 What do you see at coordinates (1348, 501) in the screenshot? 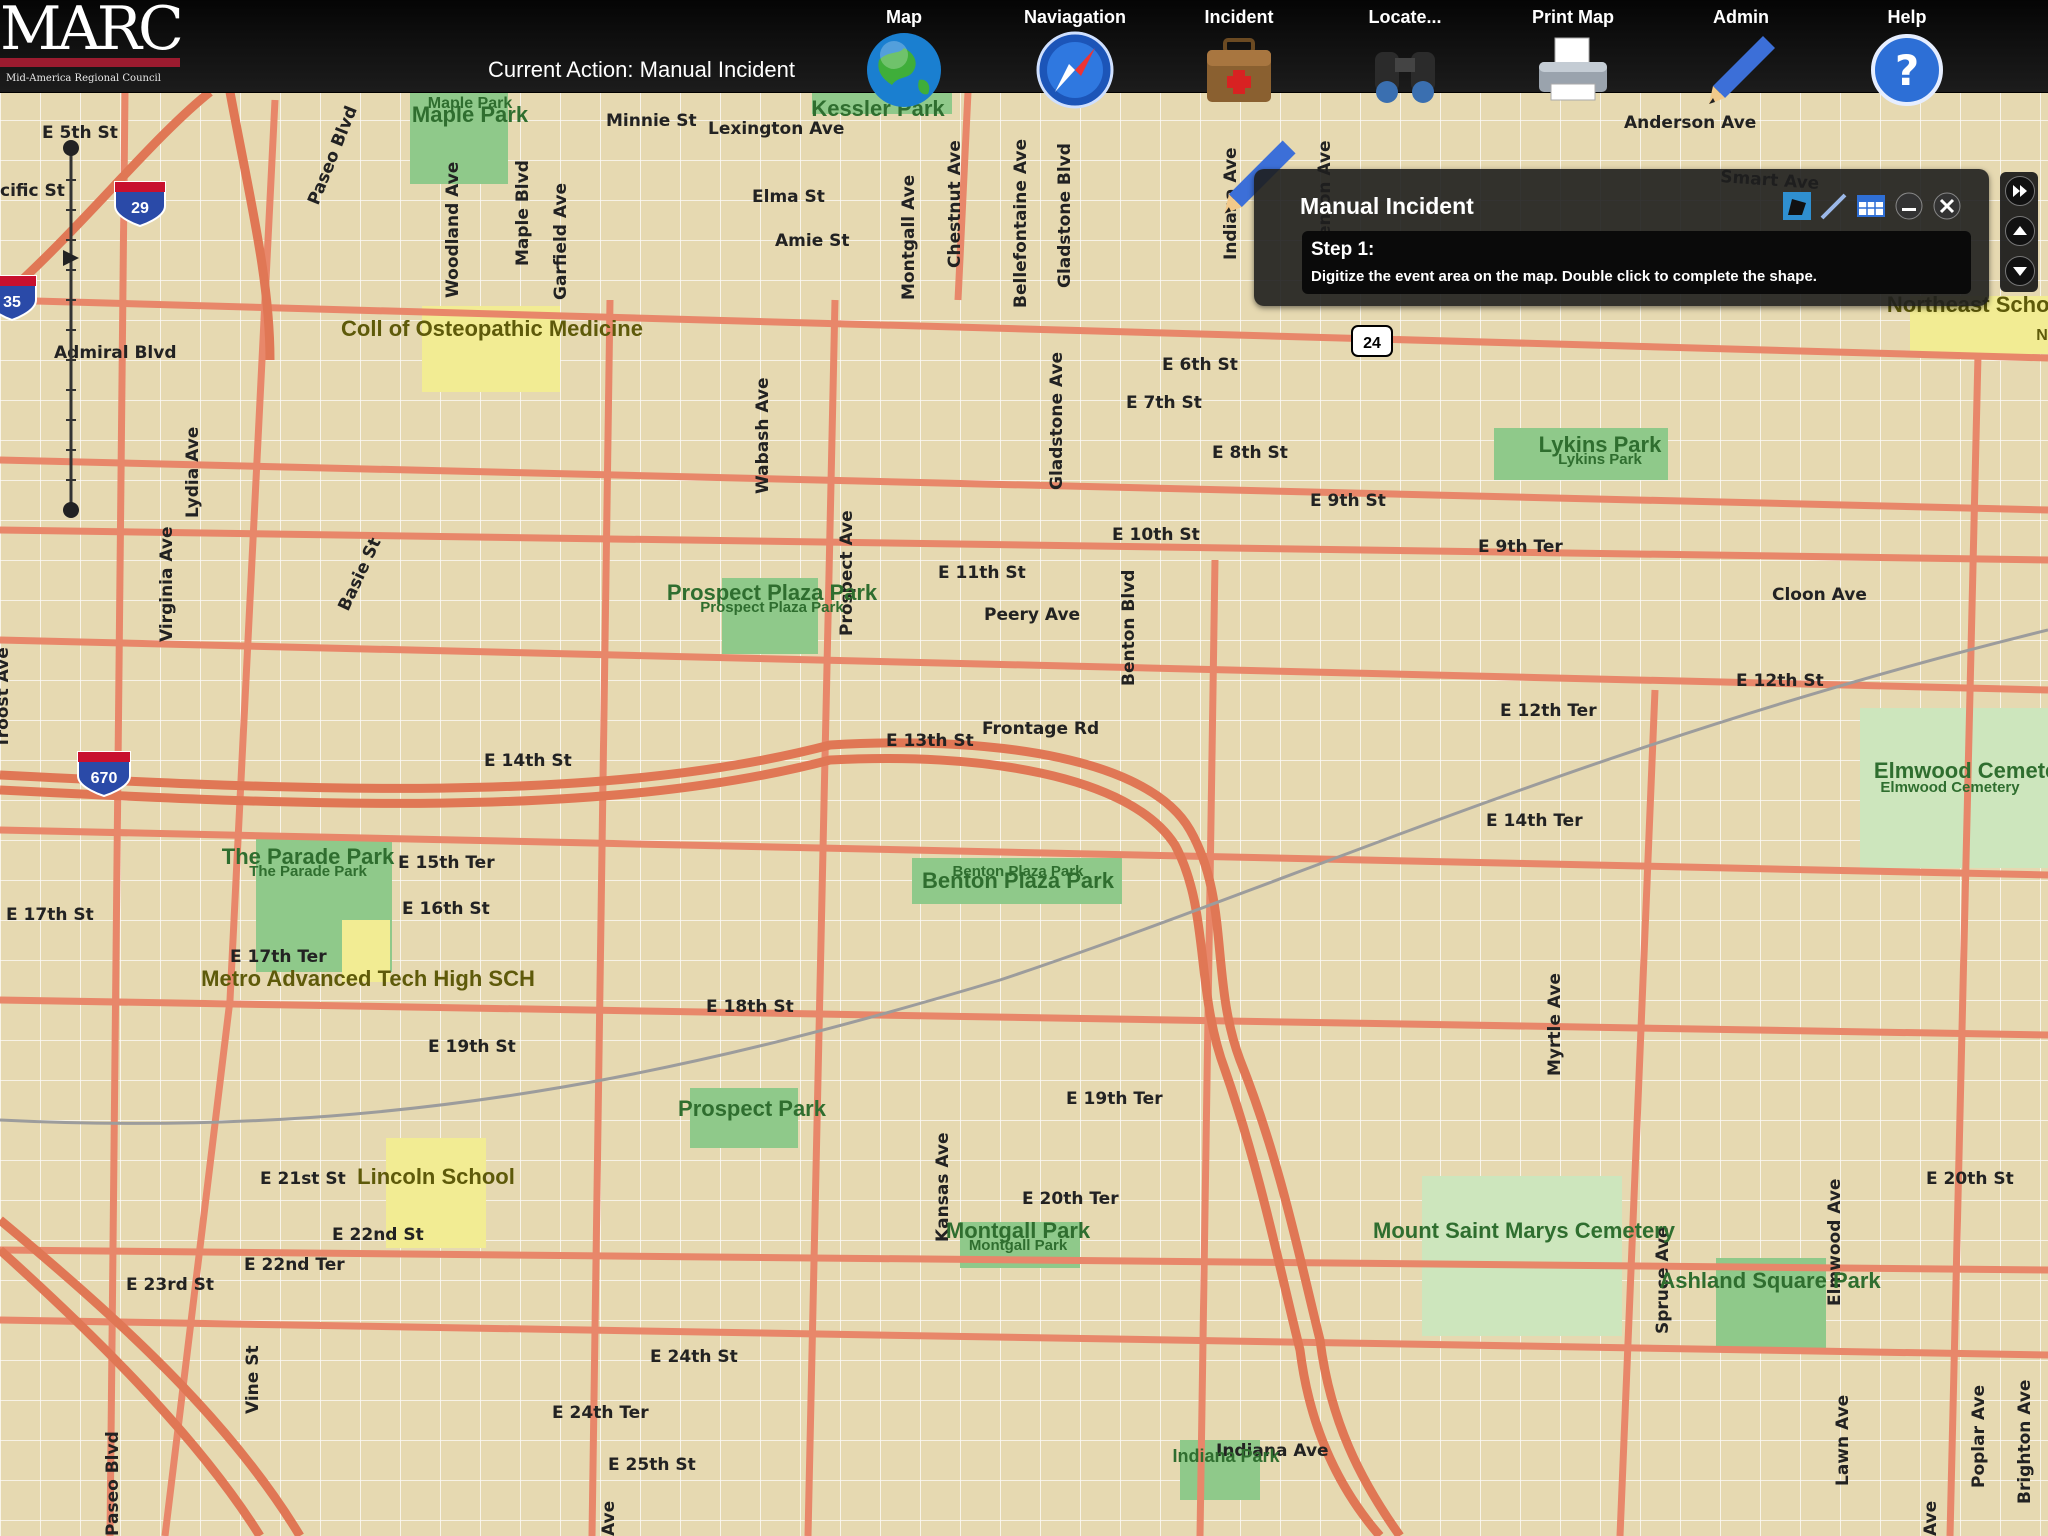
I see `street-label: E 9th St` at bounding box center [1348, 501].